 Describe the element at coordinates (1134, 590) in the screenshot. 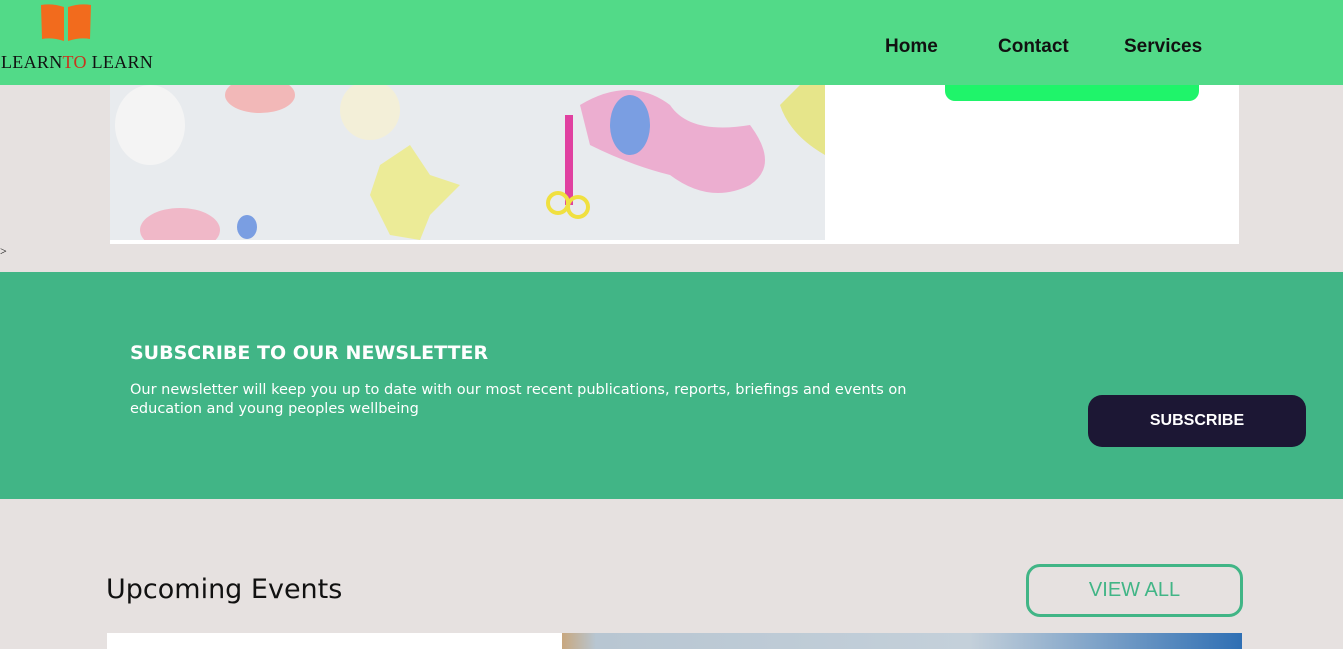

I see `view-all-button: VIEW ALL` at that location.